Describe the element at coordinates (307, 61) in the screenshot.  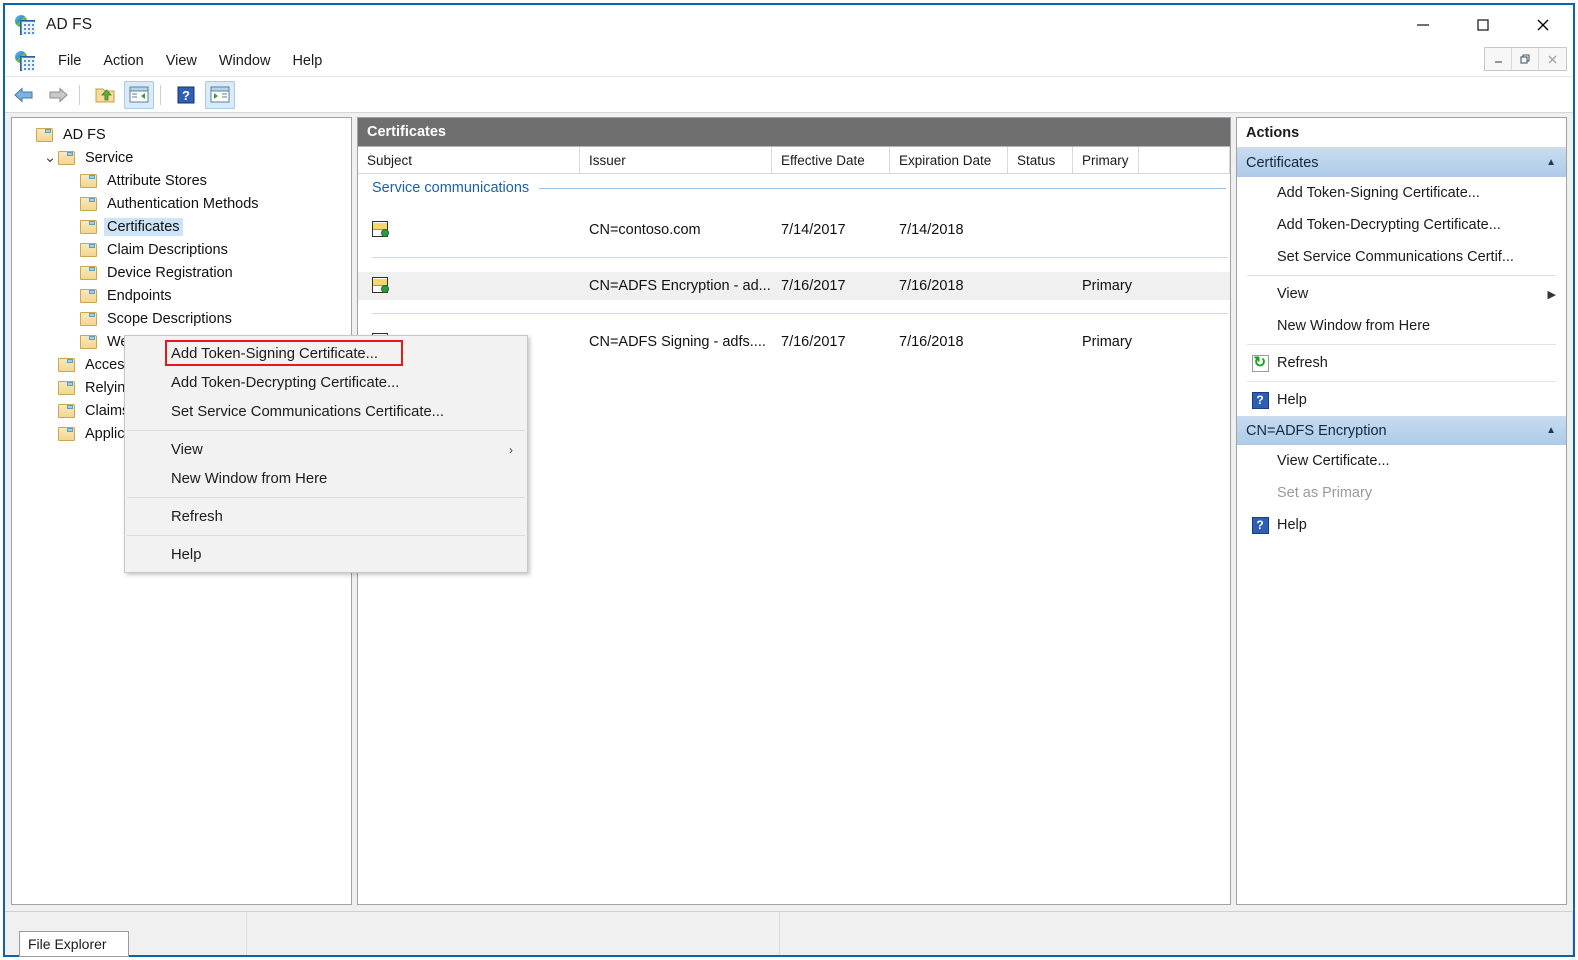
I see `menu-help: Help` at that location.